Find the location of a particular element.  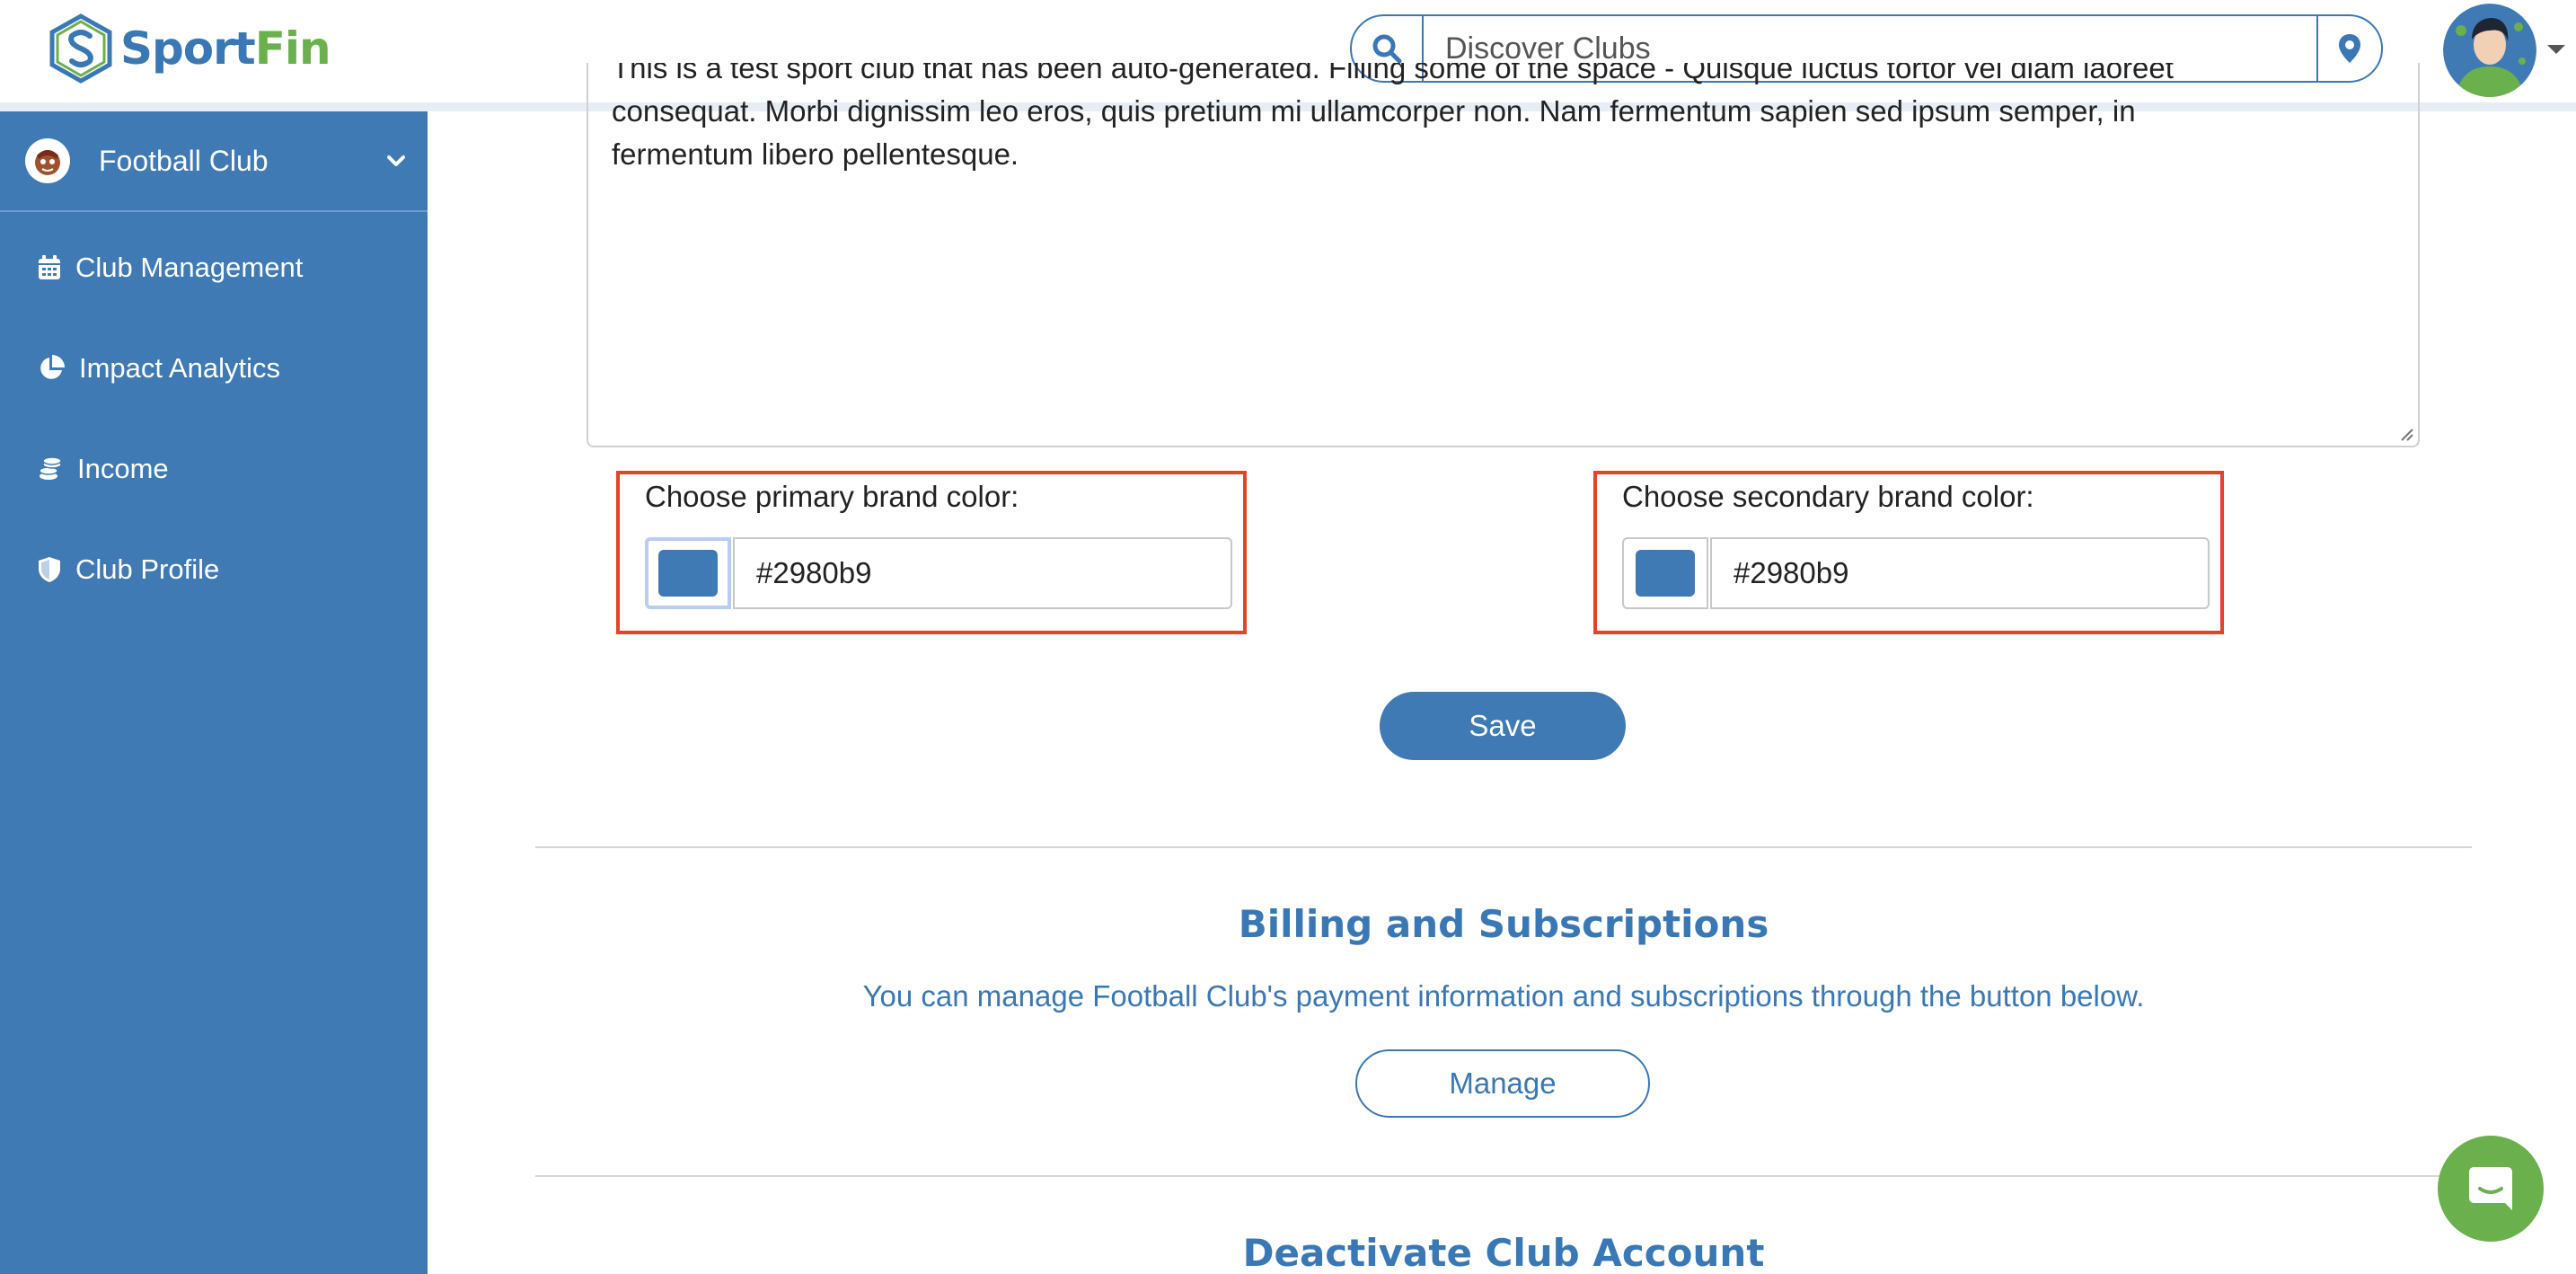

primary-color-group: Choose primary brand color: is located at coordinates (932, 552).